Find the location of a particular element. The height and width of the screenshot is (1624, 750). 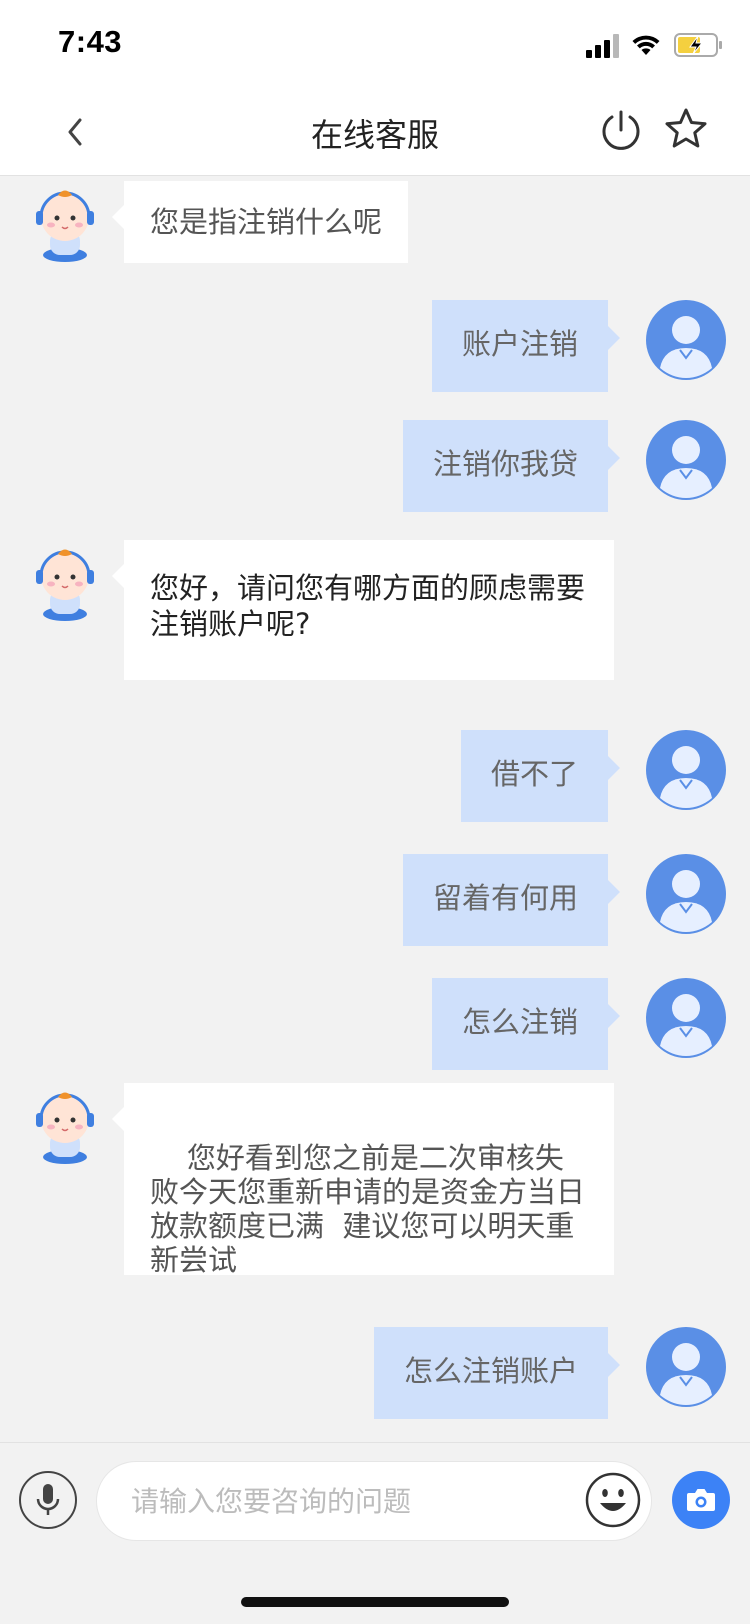

status-time: 7:43 is located at coordinates (90, 41).